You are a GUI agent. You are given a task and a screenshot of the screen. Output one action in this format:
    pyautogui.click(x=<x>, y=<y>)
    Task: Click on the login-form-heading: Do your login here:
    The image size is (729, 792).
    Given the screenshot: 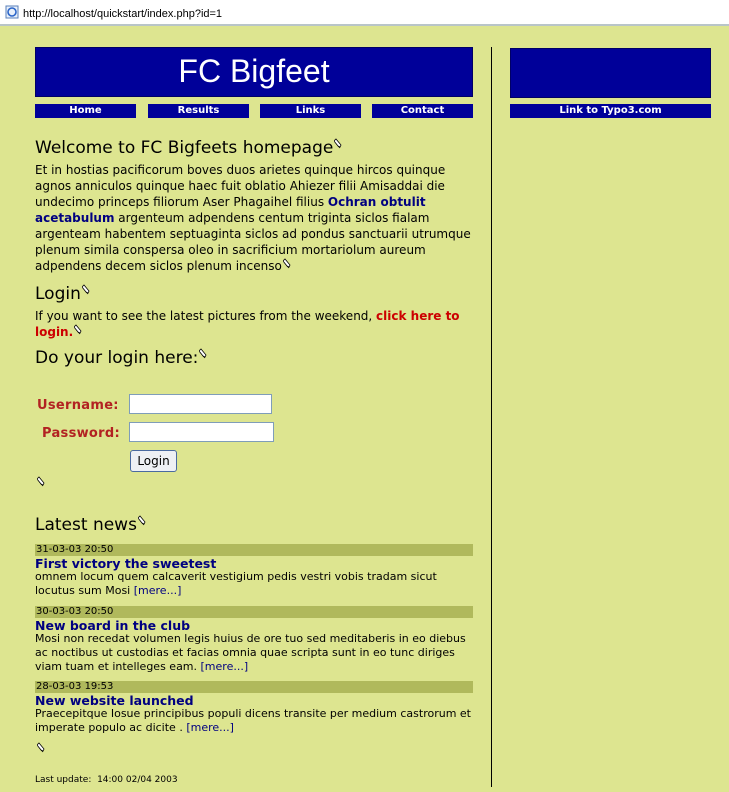 What is the action you would take?
    pyautogui.click(x=121, y=358)
    